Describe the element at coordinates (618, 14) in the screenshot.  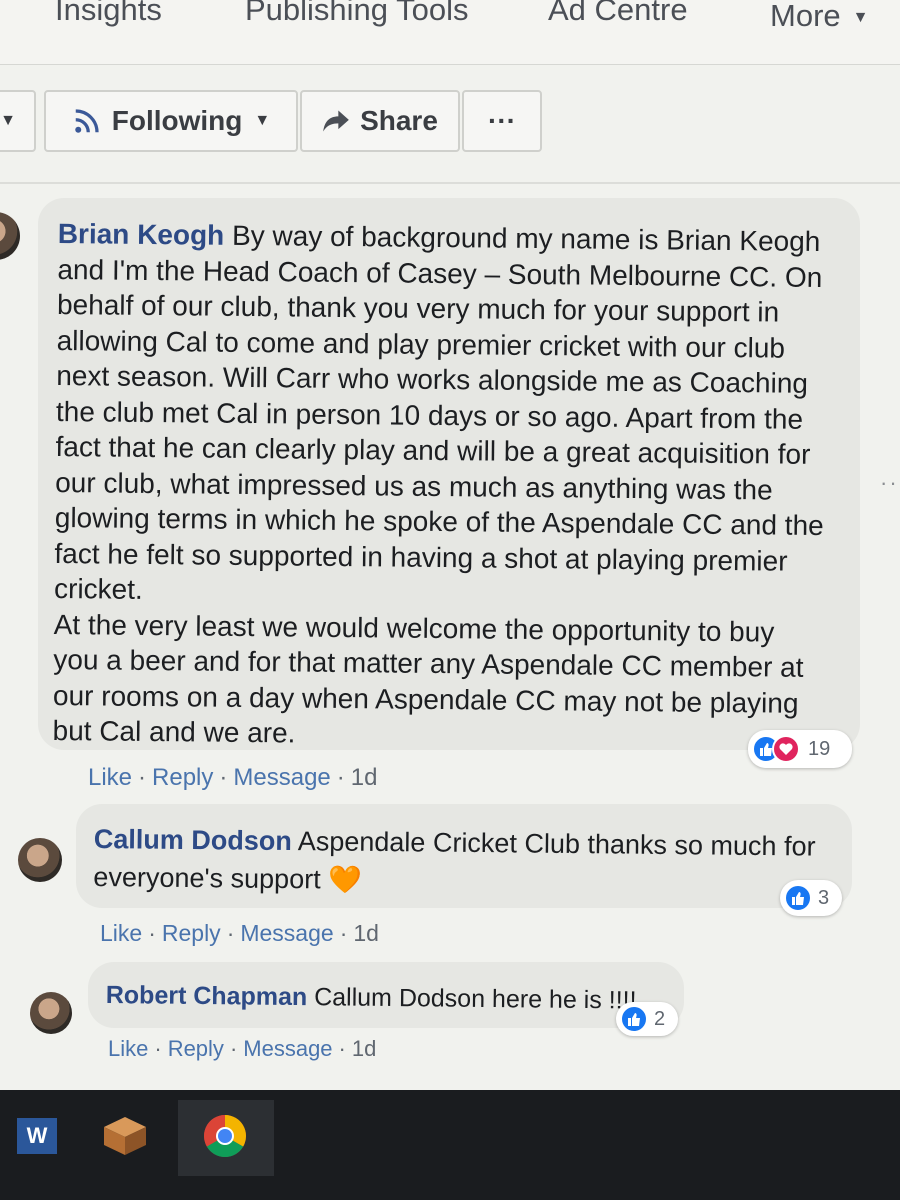
I see `nav-ad-centre: Ad Centre` at that location.